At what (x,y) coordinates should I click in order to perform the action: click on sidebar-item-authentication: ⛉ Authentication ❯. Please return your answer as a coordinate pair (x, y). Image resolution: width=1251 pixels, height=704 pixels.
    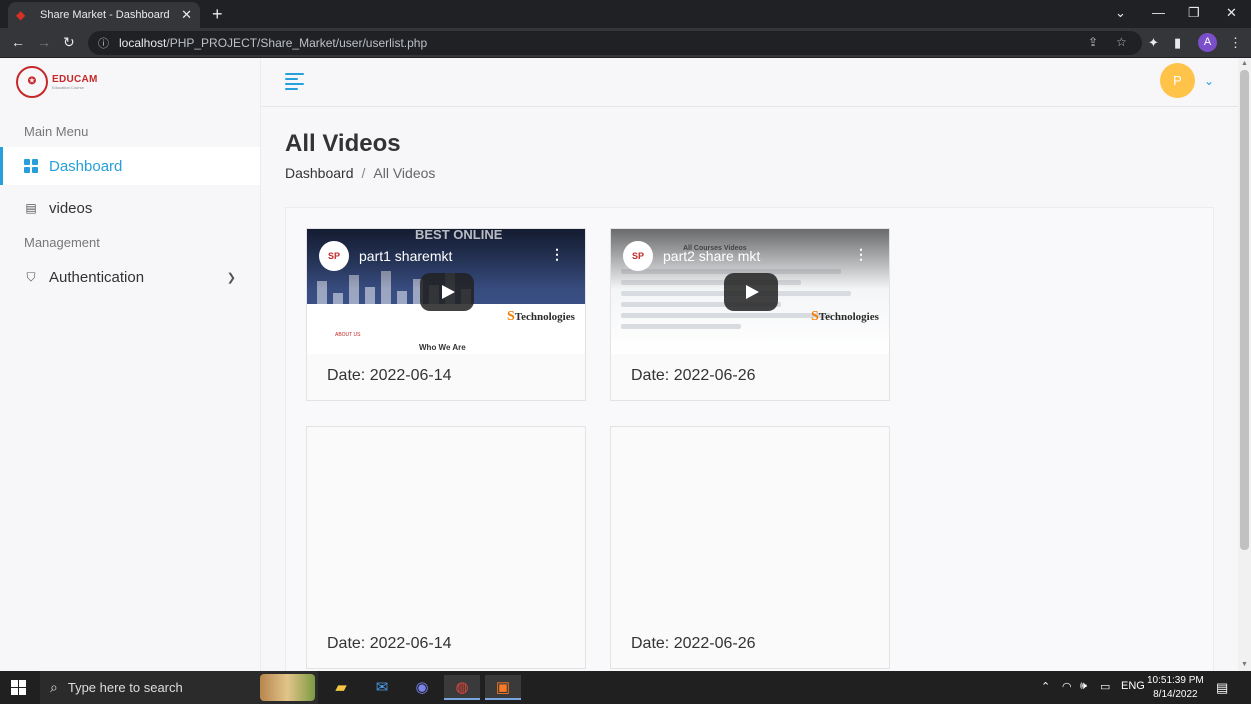
    Looking at the image, I should click on (130, 277).